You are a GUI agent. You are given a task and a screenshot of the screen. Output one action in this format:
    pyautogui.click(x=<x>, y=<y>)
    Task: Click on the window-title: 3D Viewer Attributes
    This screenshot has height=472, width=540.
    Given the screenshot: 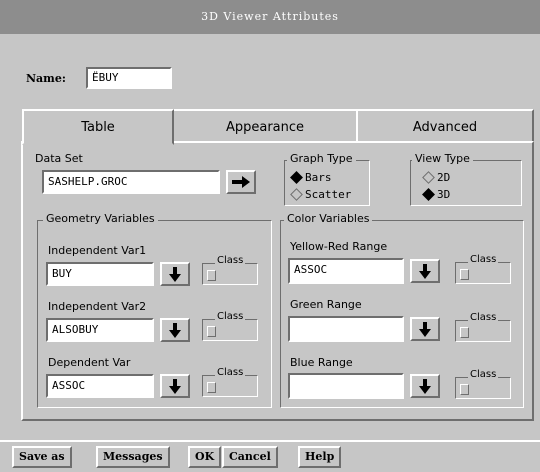 What is the action you would take?
    pyautogui.click(x=270, y=16)
    